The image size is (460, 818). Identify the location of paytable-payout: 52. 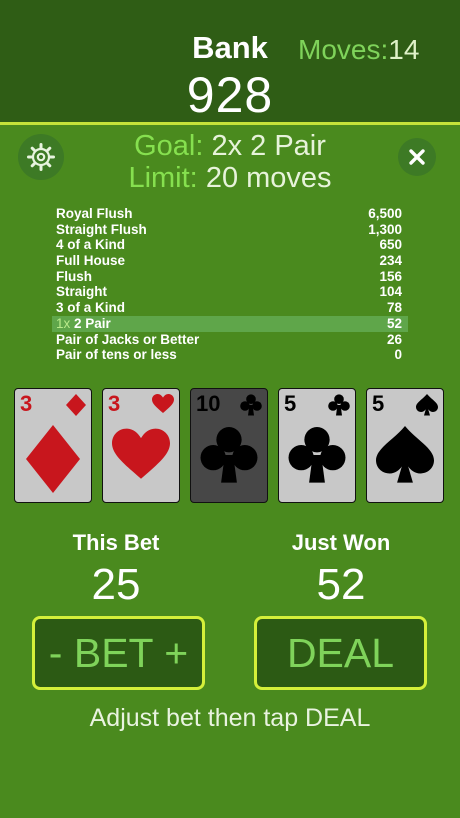
(394, 323).